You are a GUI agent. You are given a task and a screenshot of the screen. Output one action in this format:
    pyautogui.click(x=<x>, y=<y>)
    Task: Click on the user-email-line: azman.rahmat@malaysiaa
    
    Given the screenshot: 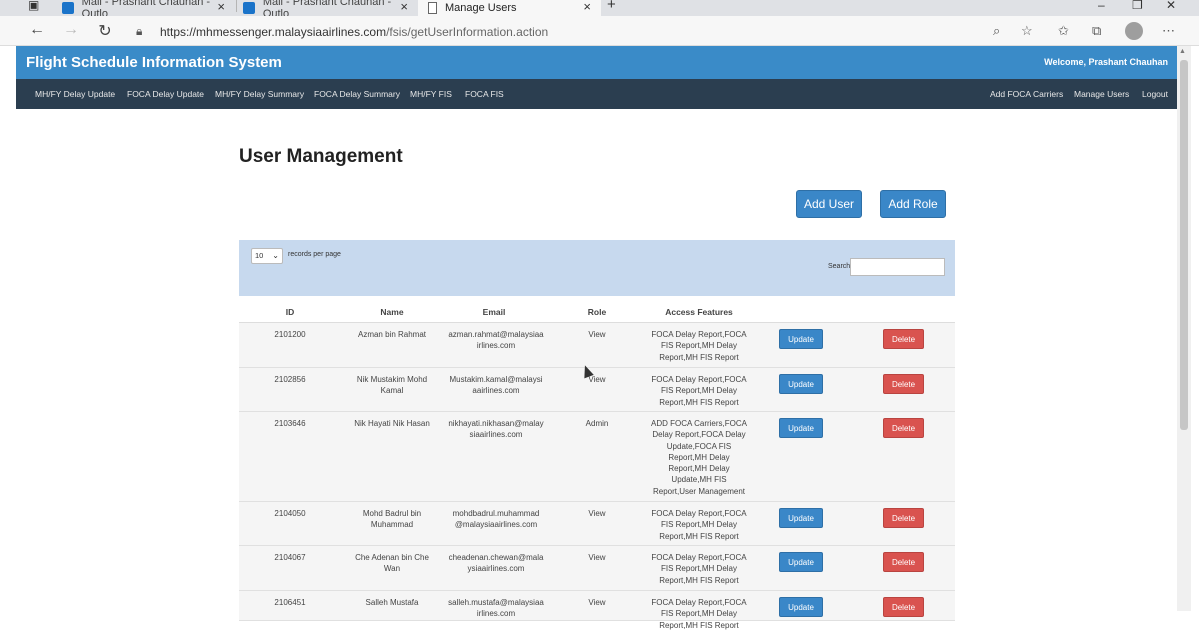 What is the action you would take?
    pyautogui.click(x=496, y=334)
    